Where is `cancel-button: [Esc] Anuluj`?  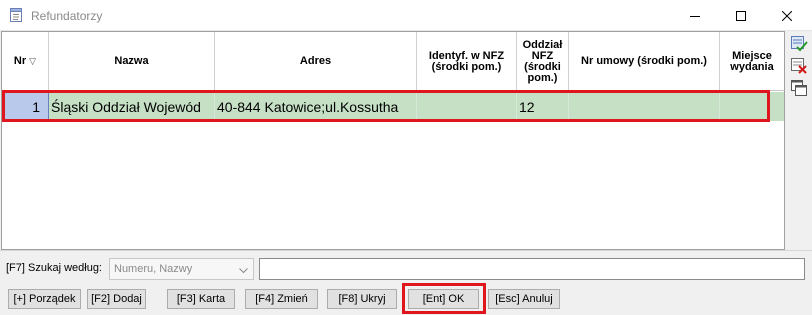
cancel-button: [Esc] Anuluj is located at coordinates (524, 299).